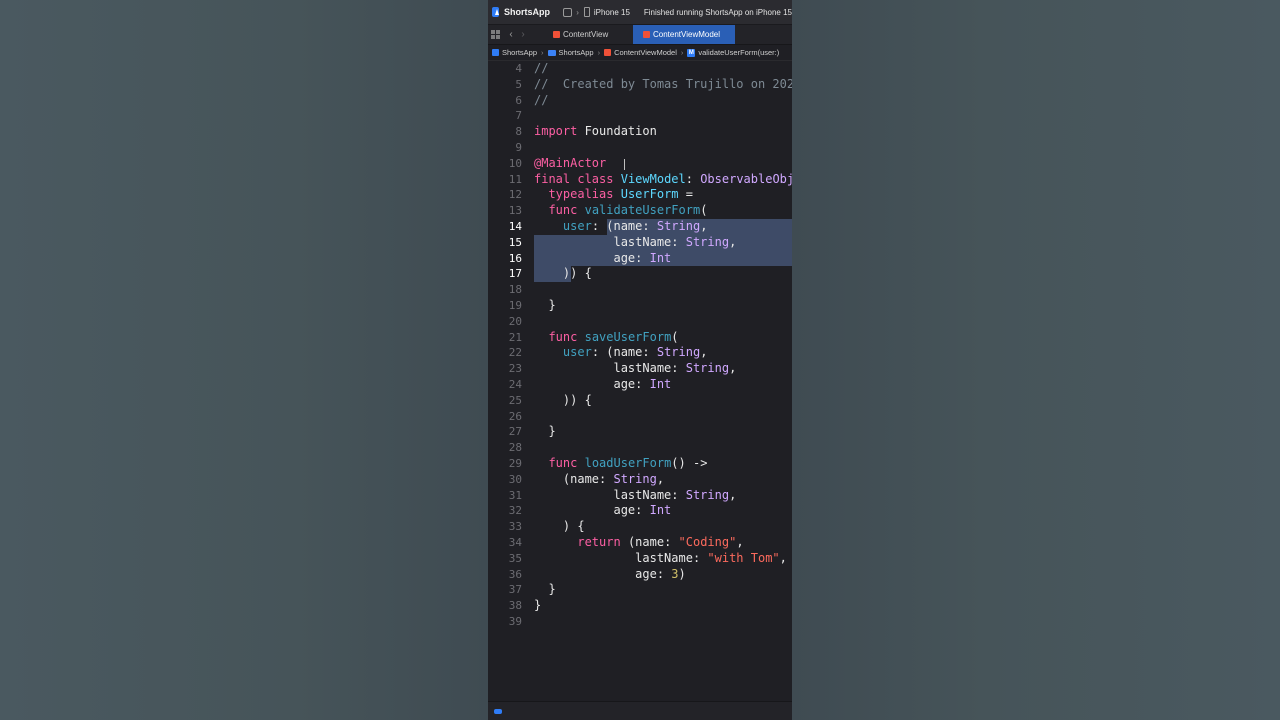 The image size is (1280, 720). What do you see at coordinates (544, 590) in the screenshot?
I see `code-text: }` at bounding box center [544, 590].